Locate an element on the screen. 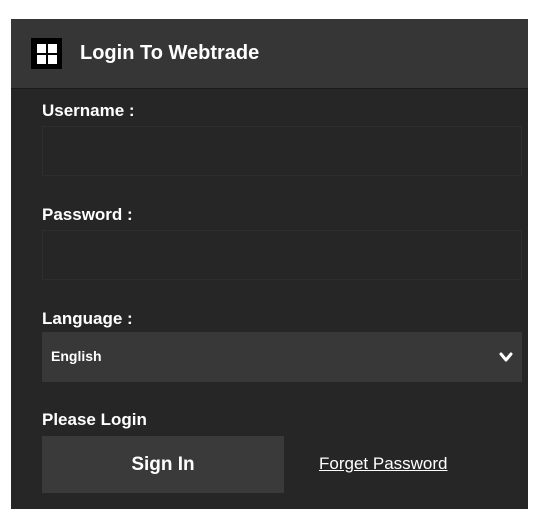  status-message: Please Login is located at coordinates (94, 419).